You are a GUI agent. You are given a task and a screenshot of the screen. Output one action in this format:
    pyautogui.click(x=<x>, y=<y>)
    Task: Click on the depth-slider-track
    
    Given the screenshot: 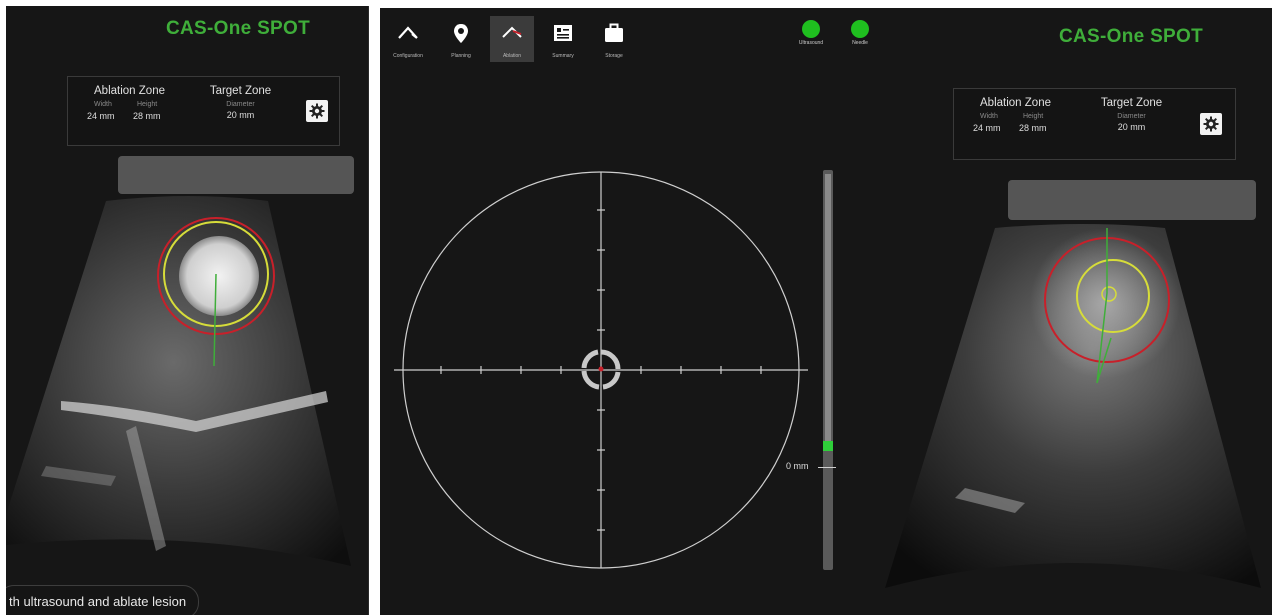 What is the action you would take?
    pyautogui.click(x=828, y=370)
    